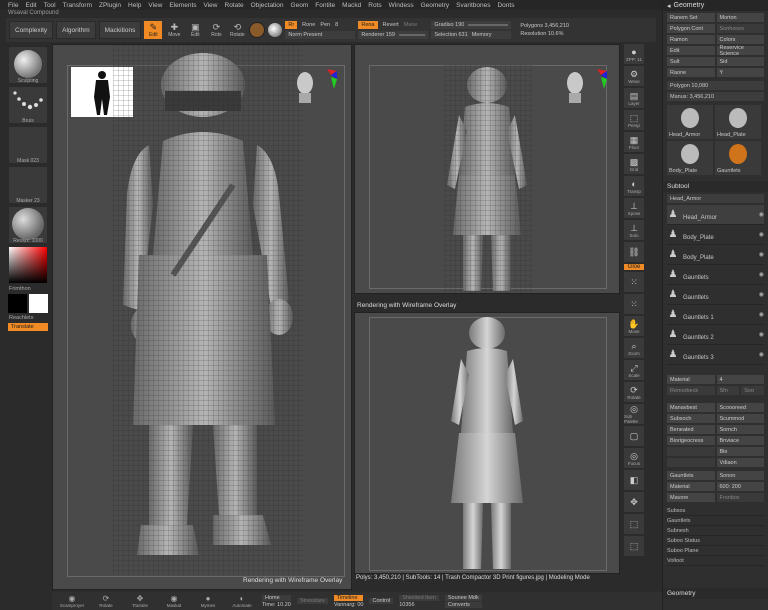 Image resolution: width=768 pixels, height=610 pixels. I want to click on deformation-button: Sornch, so click(740, 429).